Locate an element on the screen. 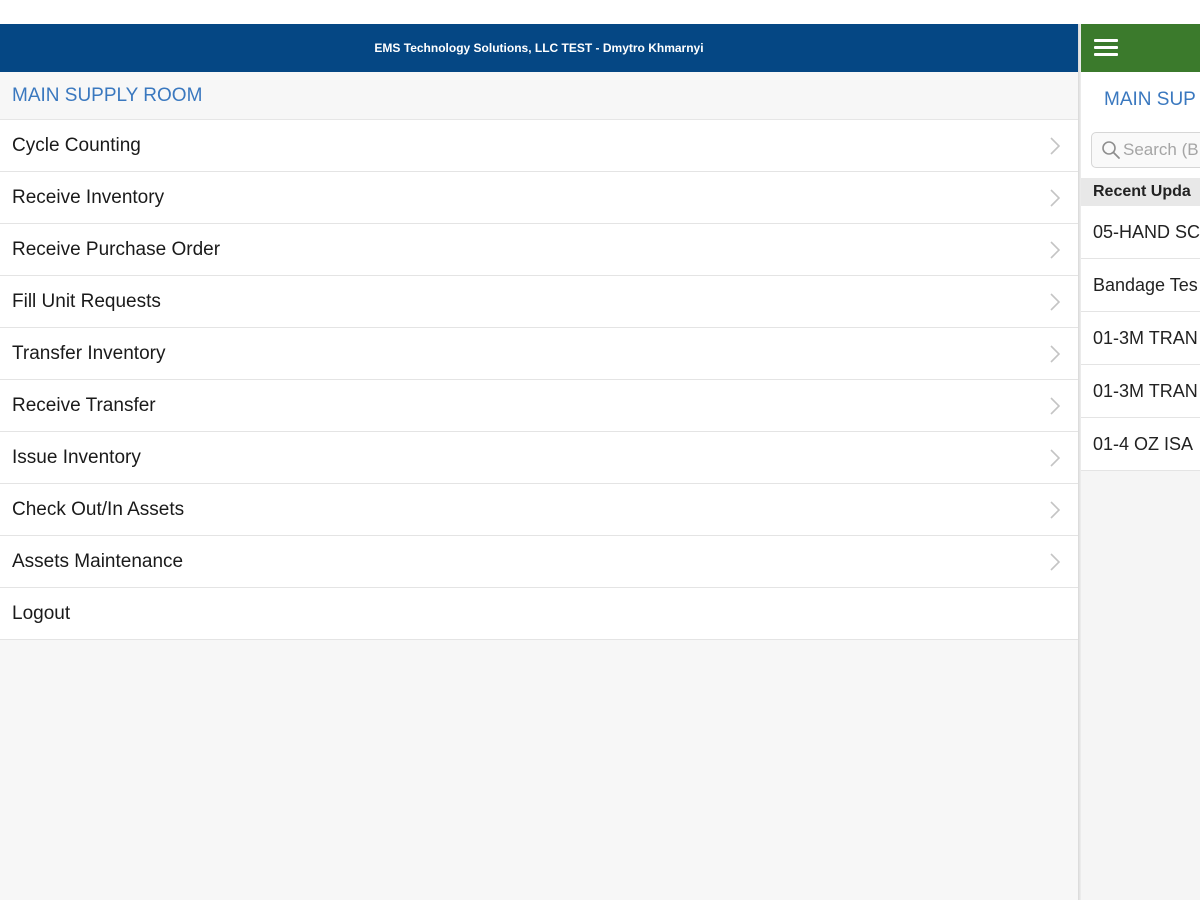 Image resolution: width=1200 pixels, height=900 pixels. menu-item-label: Receive Purchase Order is located at coordinates (116, 249).